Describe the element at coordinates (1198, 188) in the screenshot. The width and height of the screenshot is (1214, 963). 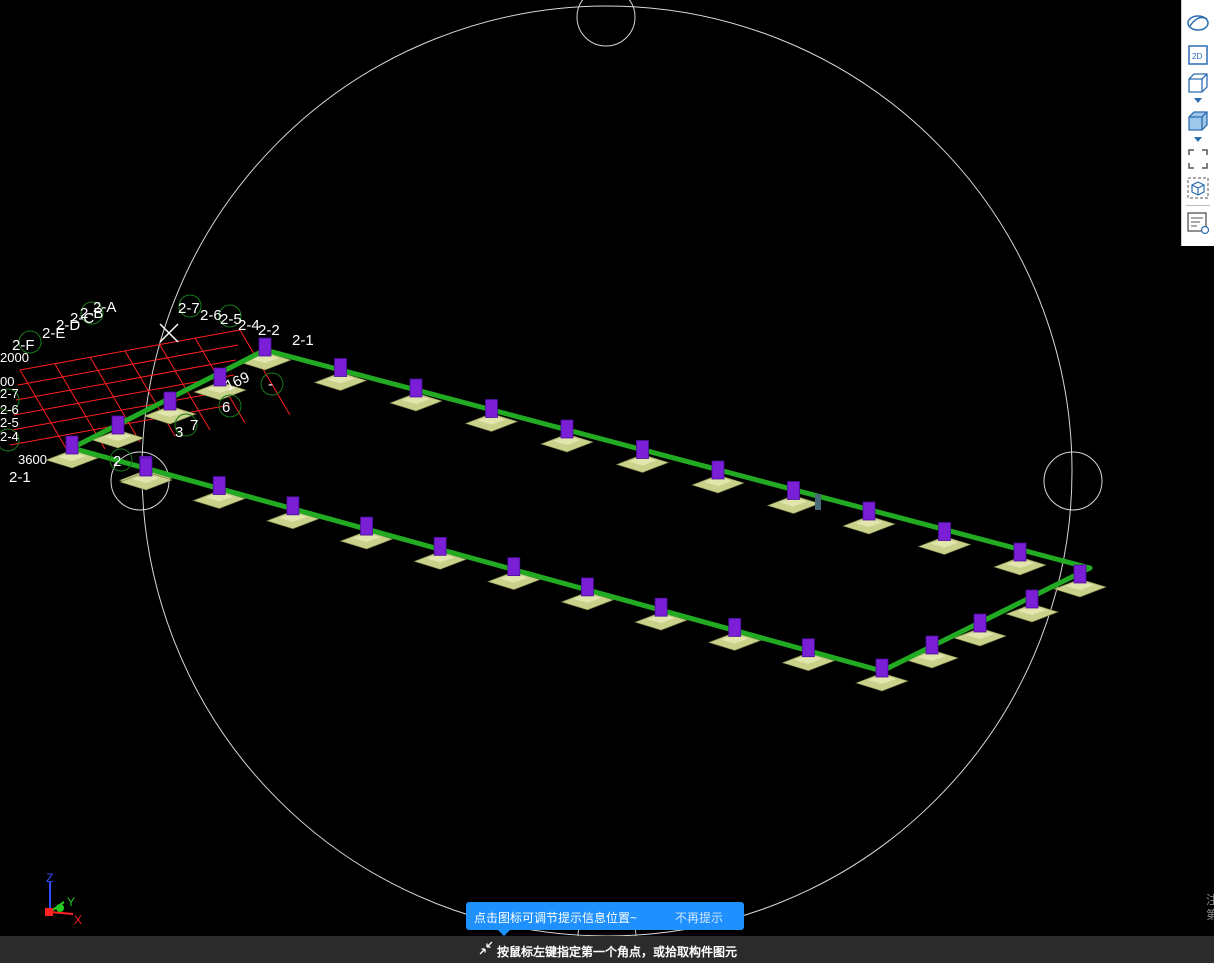
I see `isolate-view-icon` at that location.